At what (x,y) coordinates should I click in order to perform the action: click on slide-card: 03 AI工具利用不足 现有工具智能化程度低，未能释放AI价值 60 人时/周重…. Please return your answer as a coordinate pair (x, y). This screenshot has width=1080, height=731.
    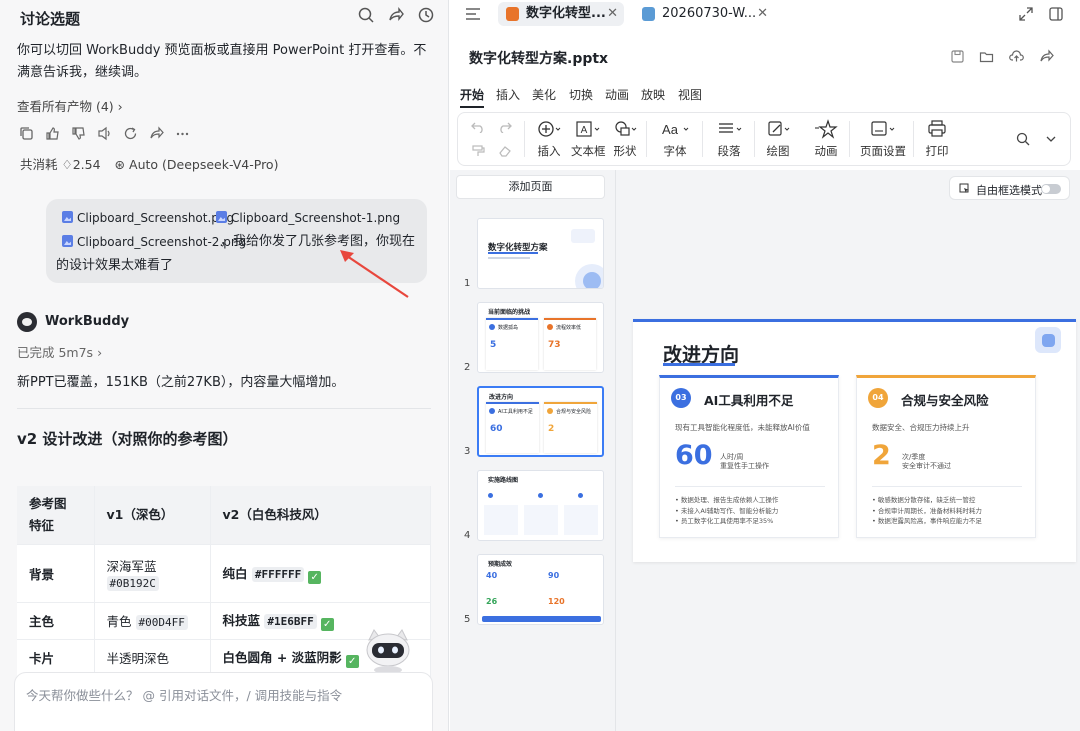
    Looking at the image, I should click on (749, 456).